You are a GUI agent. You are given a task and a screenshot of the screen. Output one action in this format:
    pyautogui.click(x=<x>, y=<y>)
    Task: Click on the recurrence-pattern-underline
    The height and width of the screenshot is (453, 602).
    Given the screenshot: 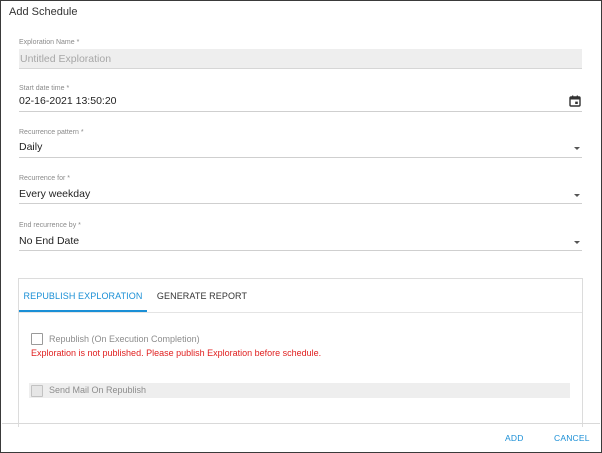 What is the action you would take?
    pyautogui.click(x=300, y=157)
    